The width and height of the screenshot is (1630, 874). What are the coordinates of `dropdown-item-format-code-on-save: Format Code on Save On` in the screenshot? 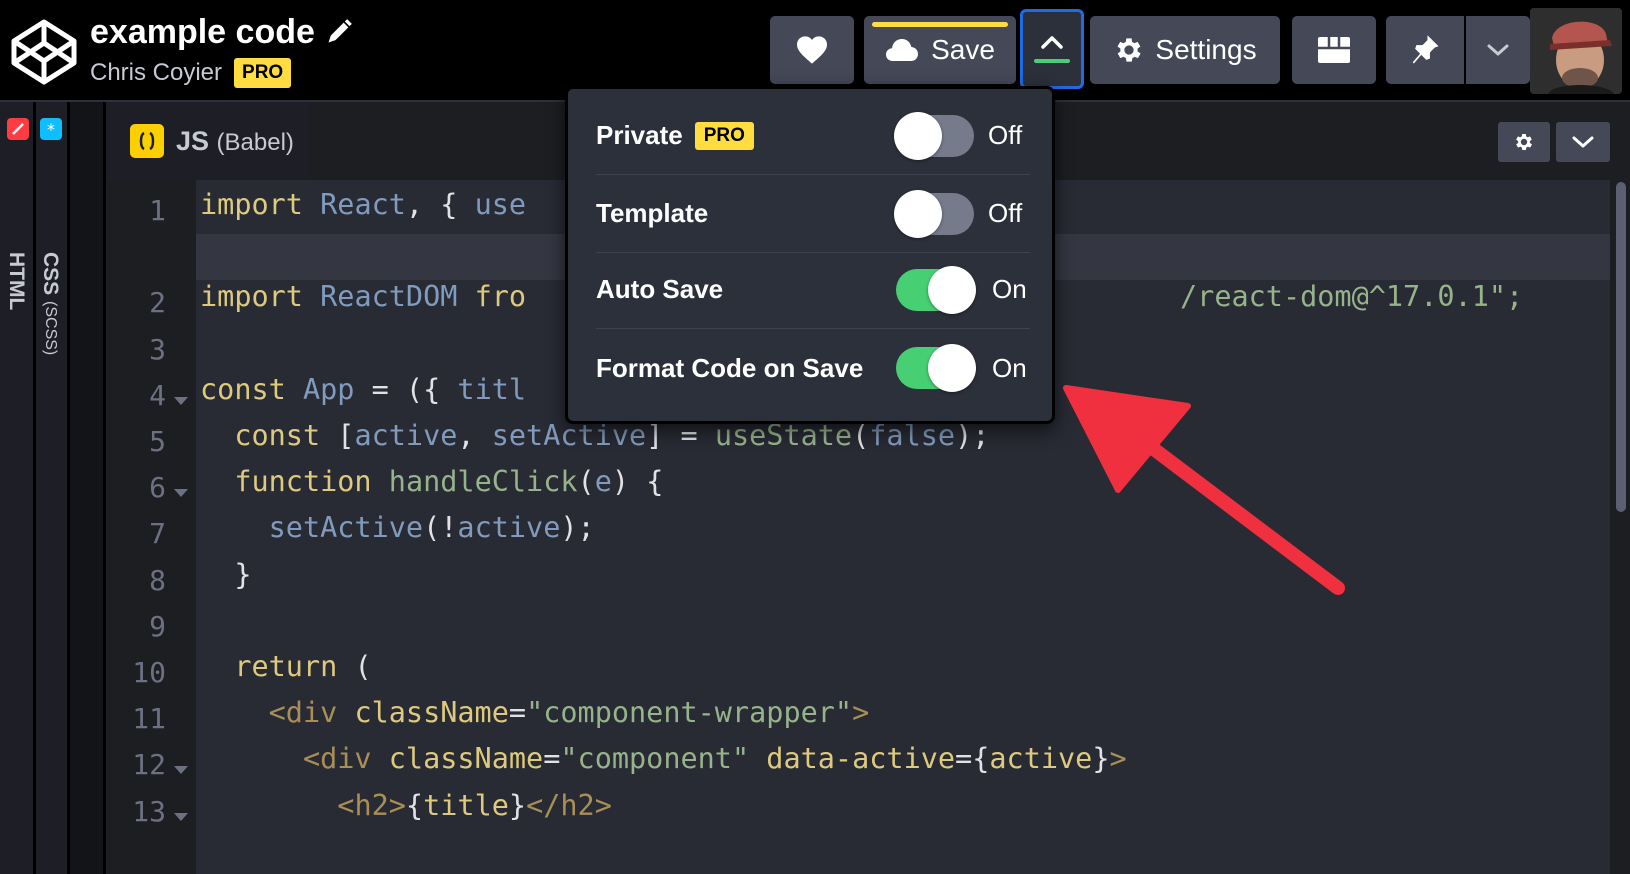 It's located at (813, 368).